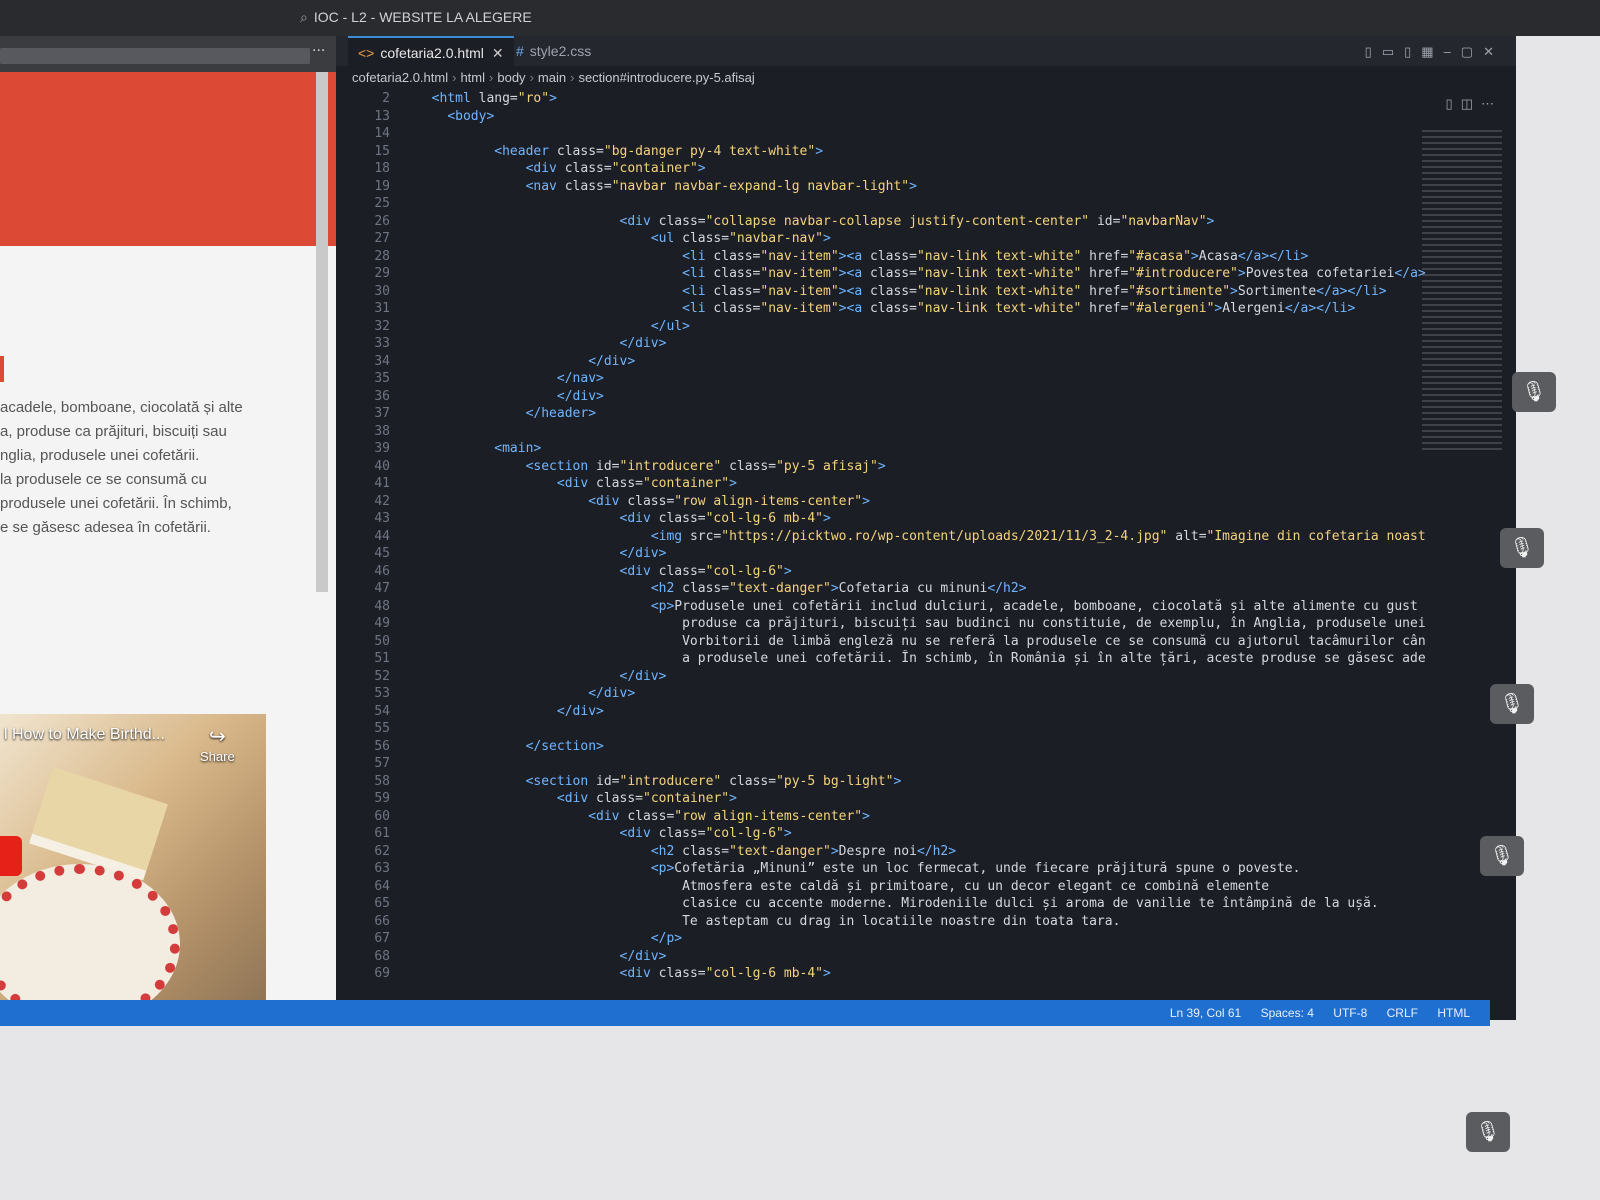  Describe the element at coordinates (881, 239) in the screenshot. I see `code-line: 27 <ul class="navbar-nav">` at that location.